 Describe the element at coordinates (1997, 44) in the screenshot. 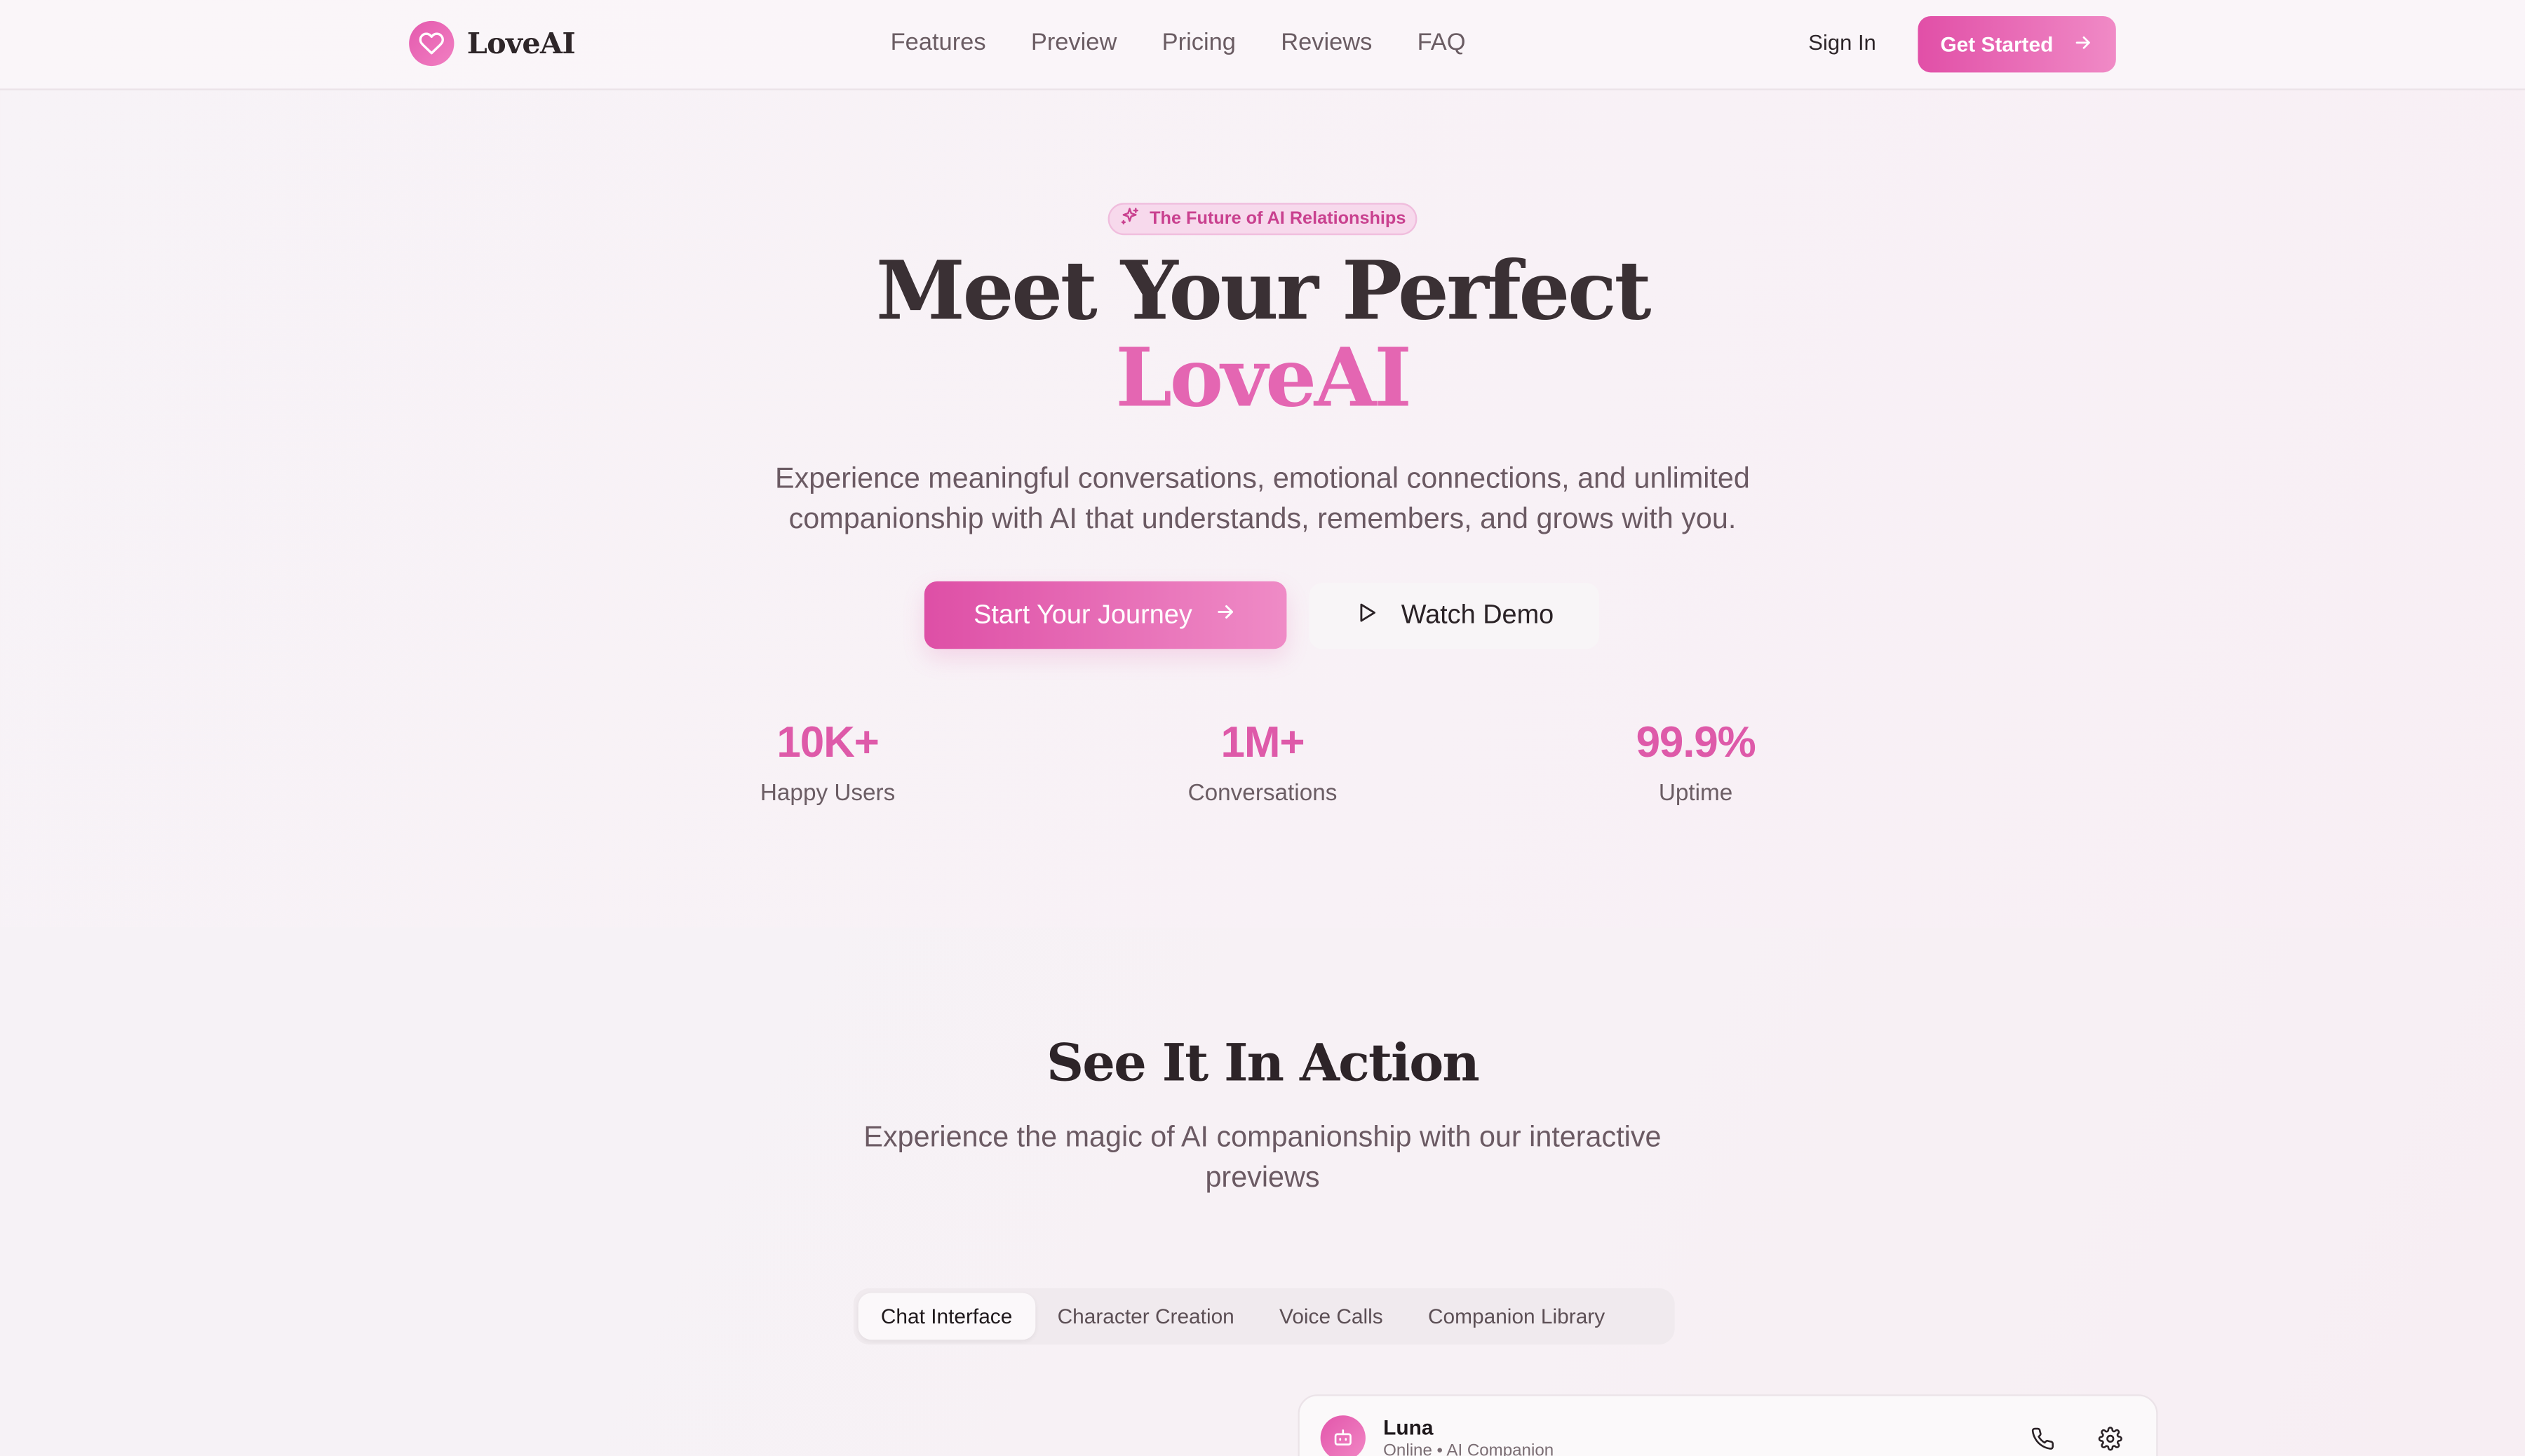

I see `get-started-label: Get Started` at that location.